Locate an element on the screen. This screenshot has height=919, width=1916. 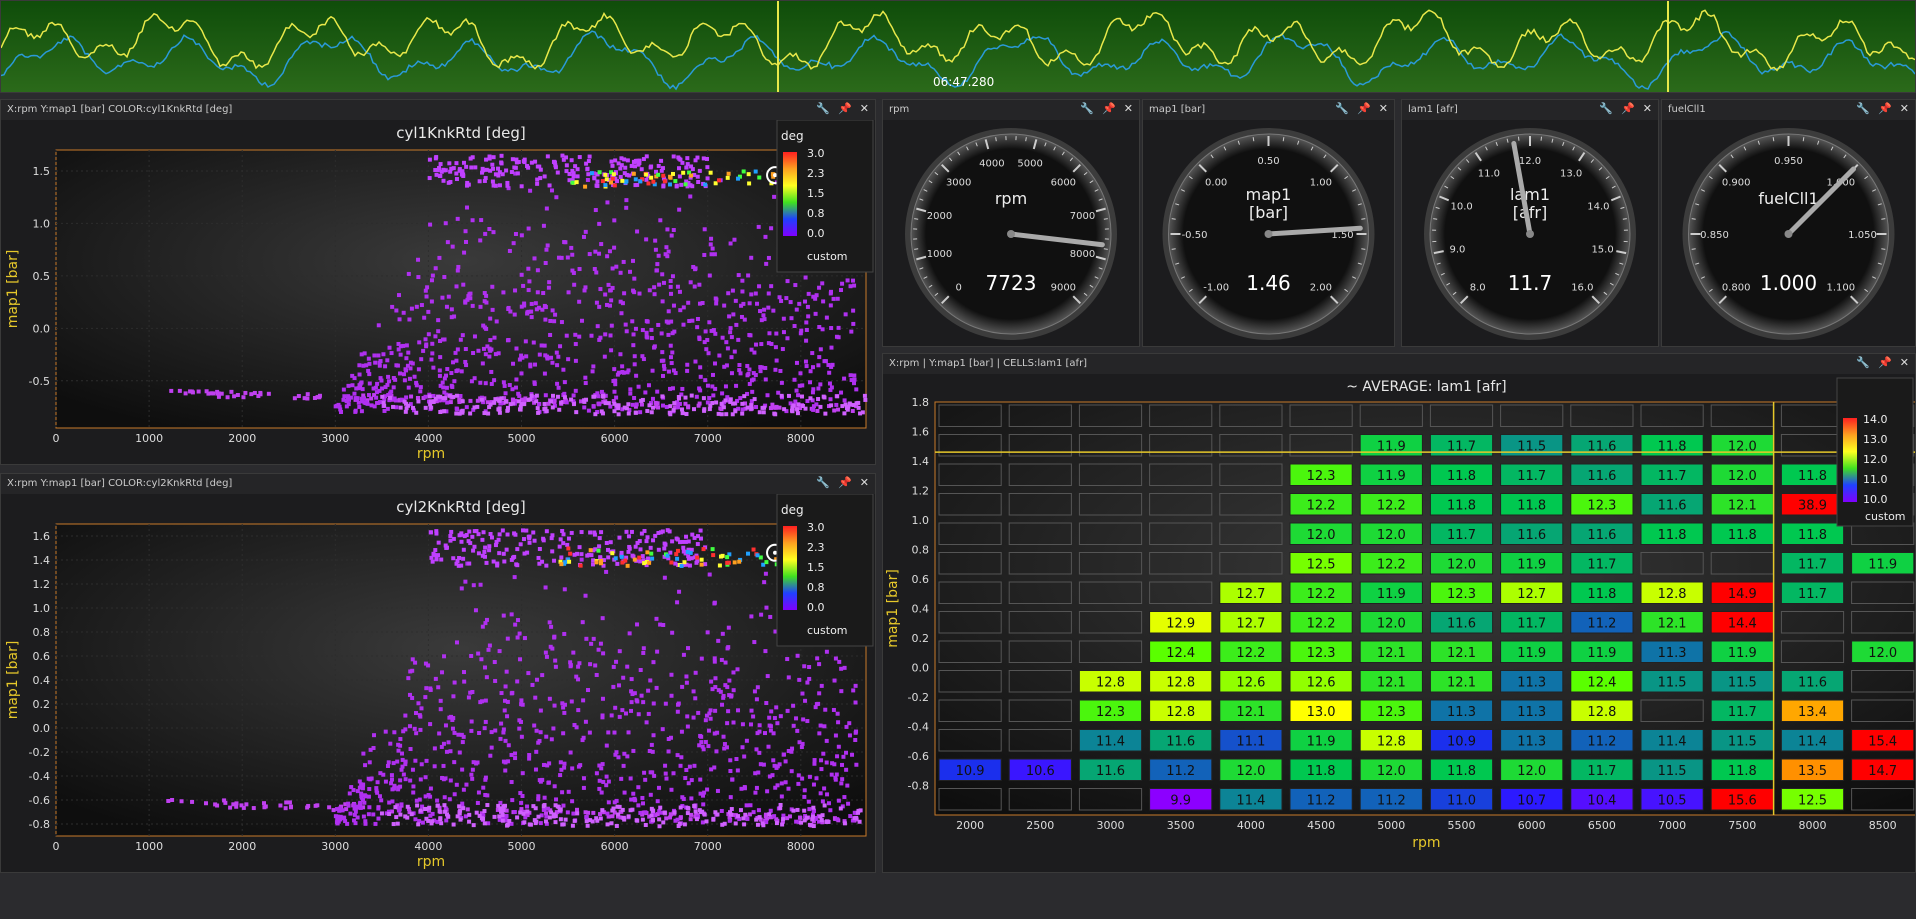
x-tick-label: 3500 is located at coordinates (1181, 825).